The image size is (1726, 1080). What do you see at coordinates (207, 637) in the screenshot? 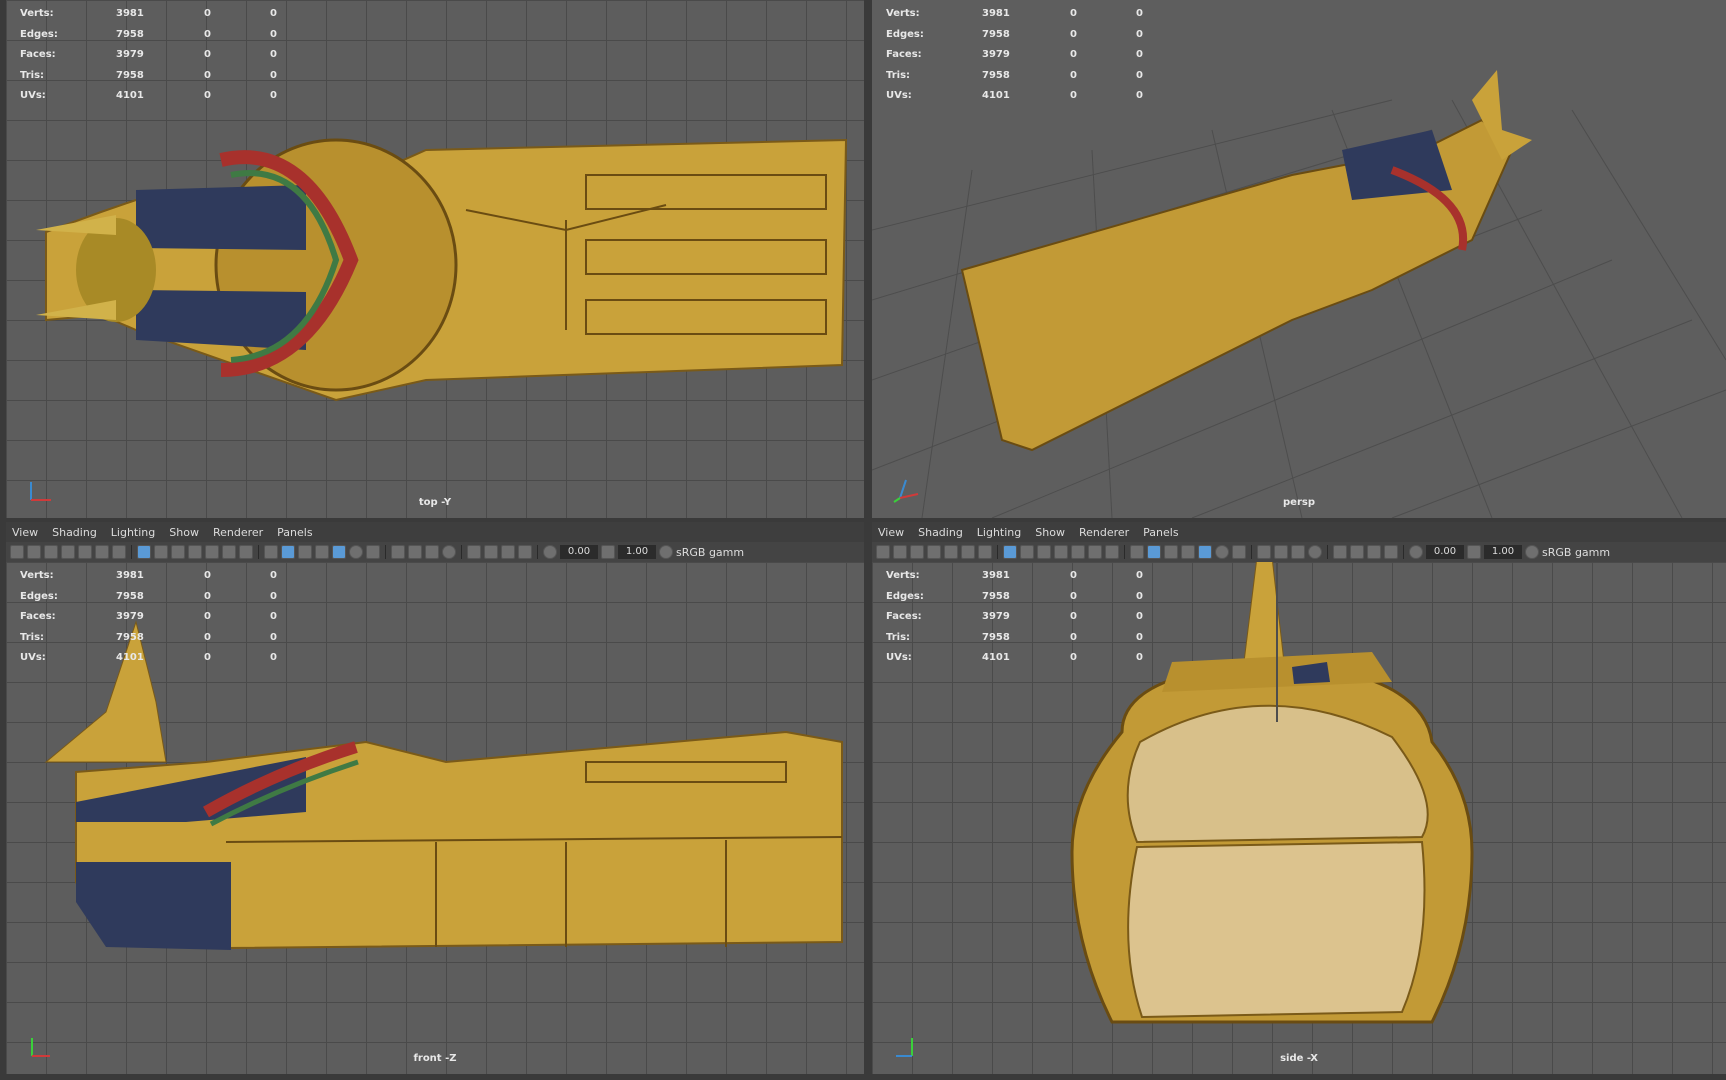
I see `stat-v2: 0` at bounding box center [207, 637].